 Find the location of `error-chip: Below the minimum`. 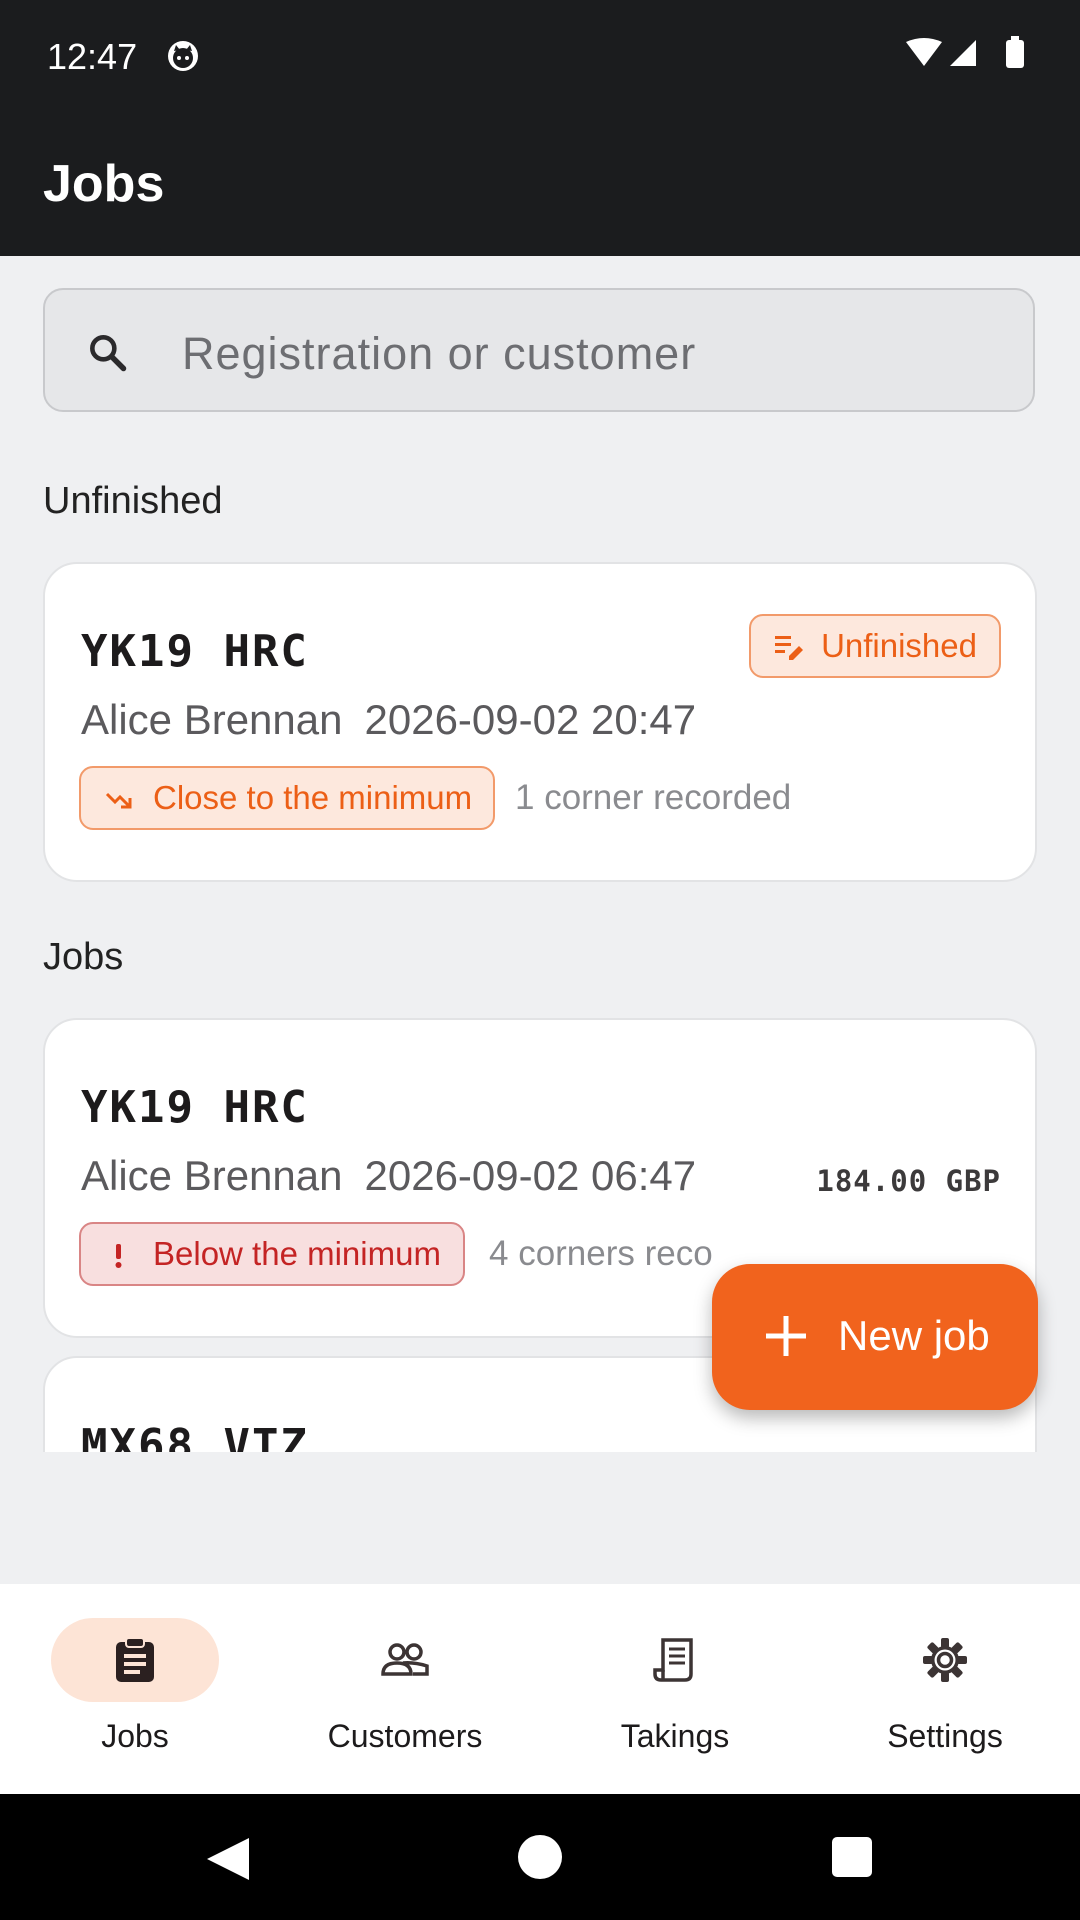

error-chip: Below the minimum is located at coordinates (272, 1254).